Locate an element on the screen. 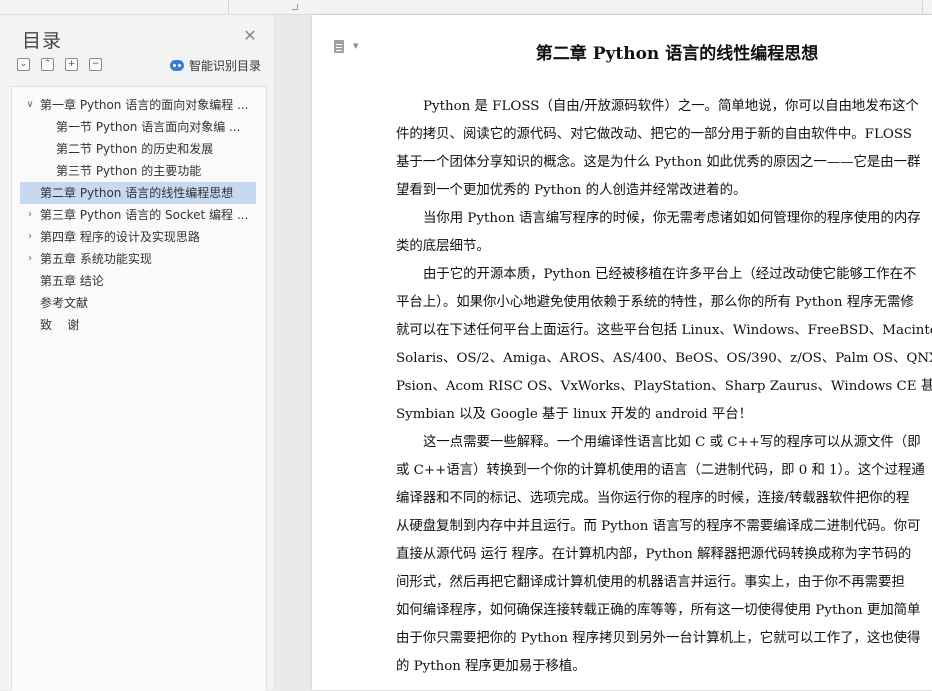  paragraph-line: 的 Python 程序更加易于移植。 is located at coordinates (491, 666).